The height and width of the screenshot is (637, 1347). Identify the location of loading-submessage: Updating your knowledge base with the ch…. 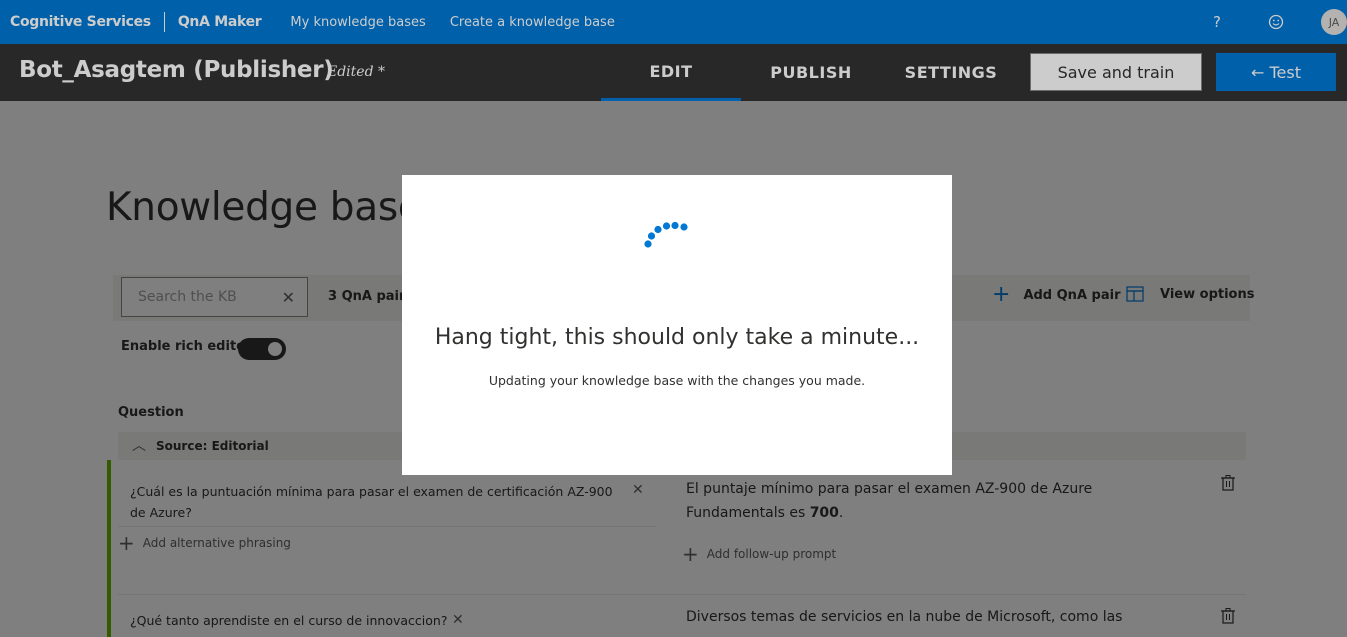
(677, 380).